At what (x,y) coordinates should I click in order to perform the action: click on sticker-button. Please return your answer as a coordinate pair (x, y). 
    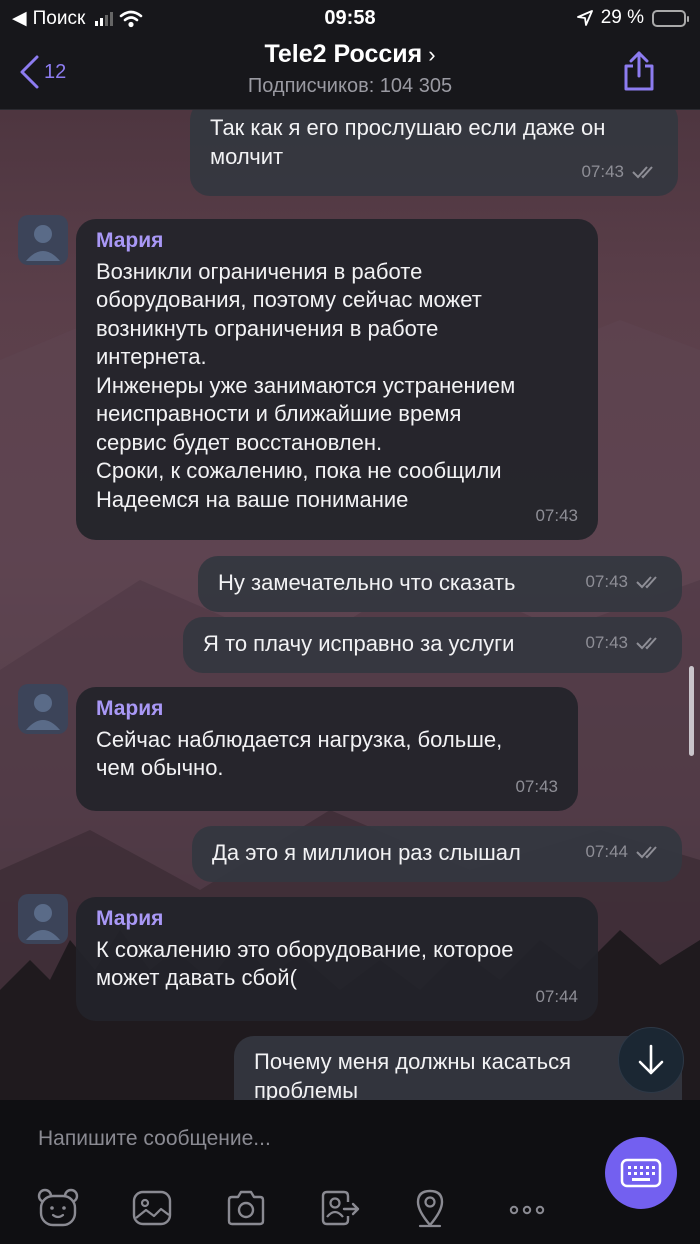
    Looking at the image, I should click on (58, 1208).